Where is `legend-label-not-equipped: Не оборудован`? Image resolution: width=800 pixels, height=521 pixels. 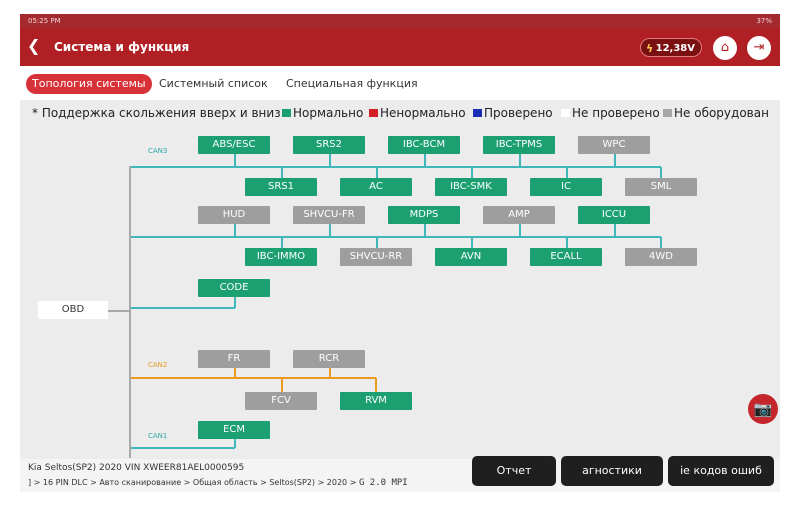 legend-label-not-equipped: Не оборудован is located at coordinates (721, 113).